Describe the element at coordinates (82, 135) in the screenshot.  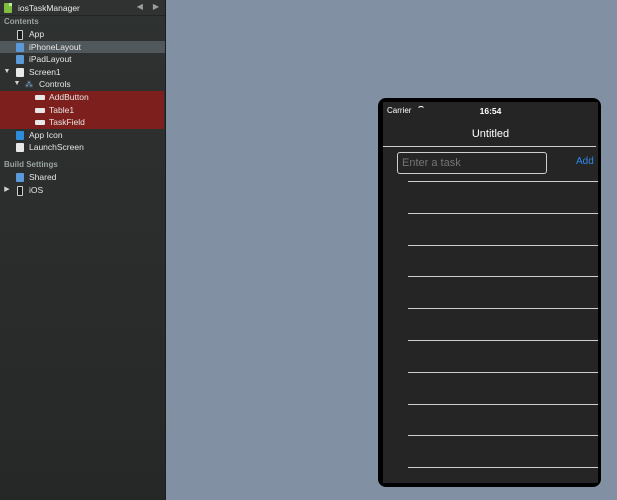
I see `nav-item-app-icon: App Icon` at that location.